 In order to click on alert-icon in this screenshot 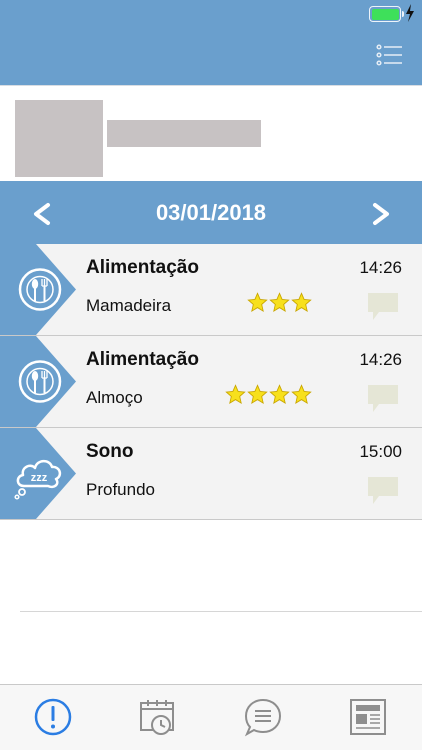, I will do `click(53, 717)`.